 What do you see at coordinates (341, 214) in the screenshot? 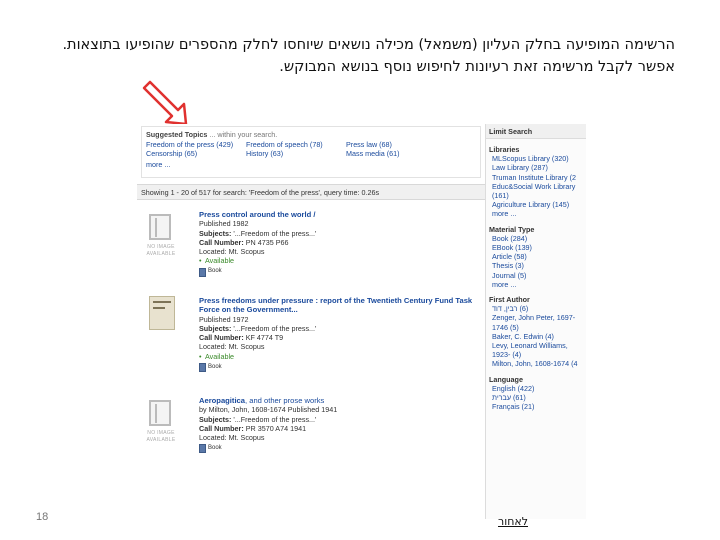
I see `result-title-link: Press control around the world /` at bounding box center [341, 214].